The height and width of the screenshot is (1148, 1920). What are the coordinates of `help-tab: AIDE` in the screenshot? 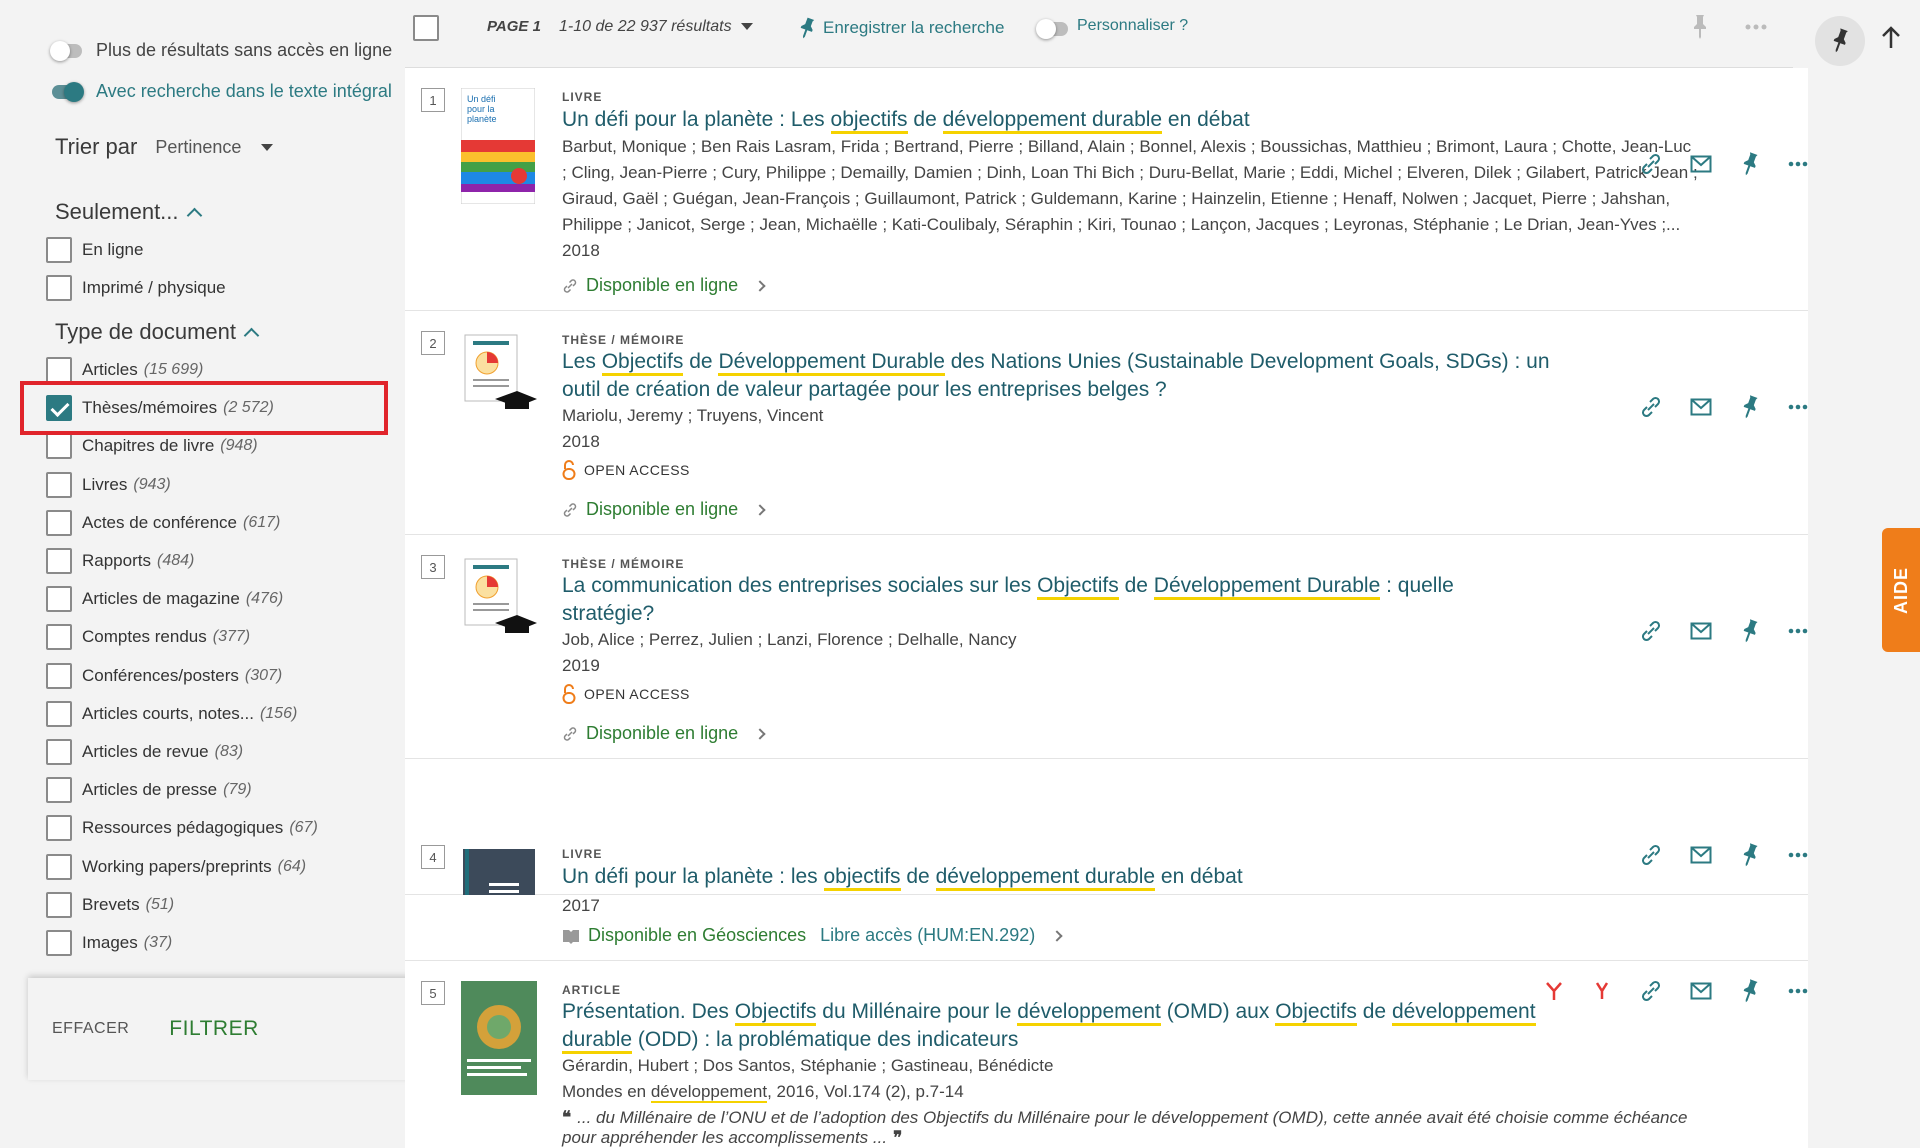 It's located at (1901, 590).